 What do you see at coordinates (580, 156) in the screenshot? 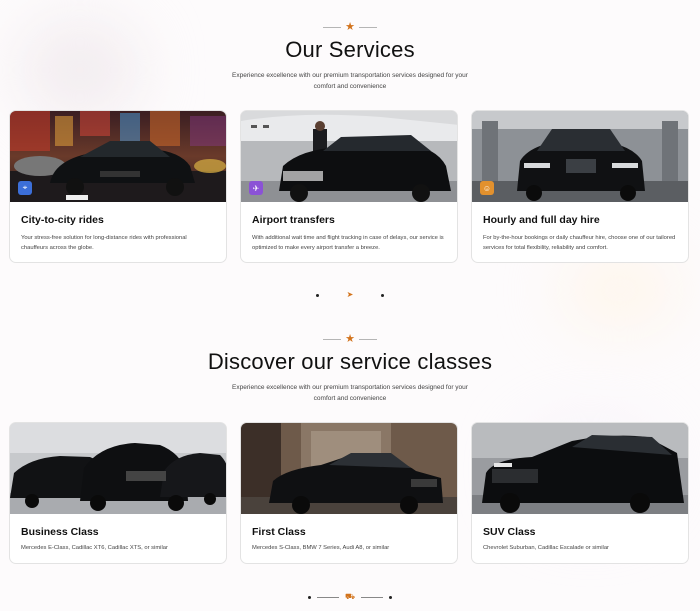
I see `garage-sedan-photo: ☺` at bounding box center [580, 156].